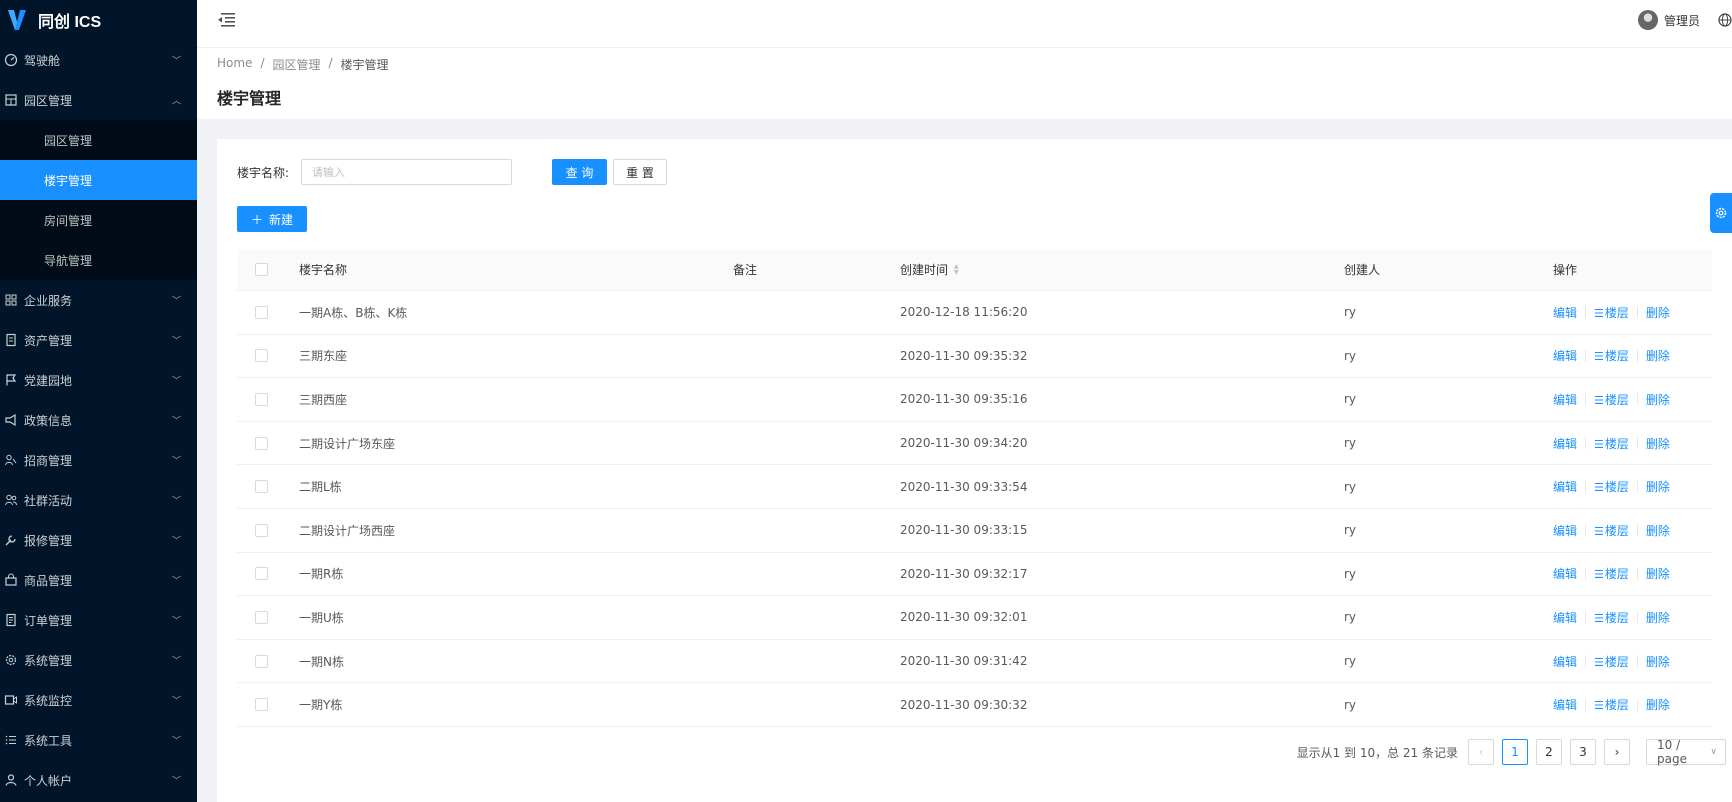  Describe the element at coordinates (48, 100) in the screenshot. I see `sidebar-item-label: 园区管理` at that location.